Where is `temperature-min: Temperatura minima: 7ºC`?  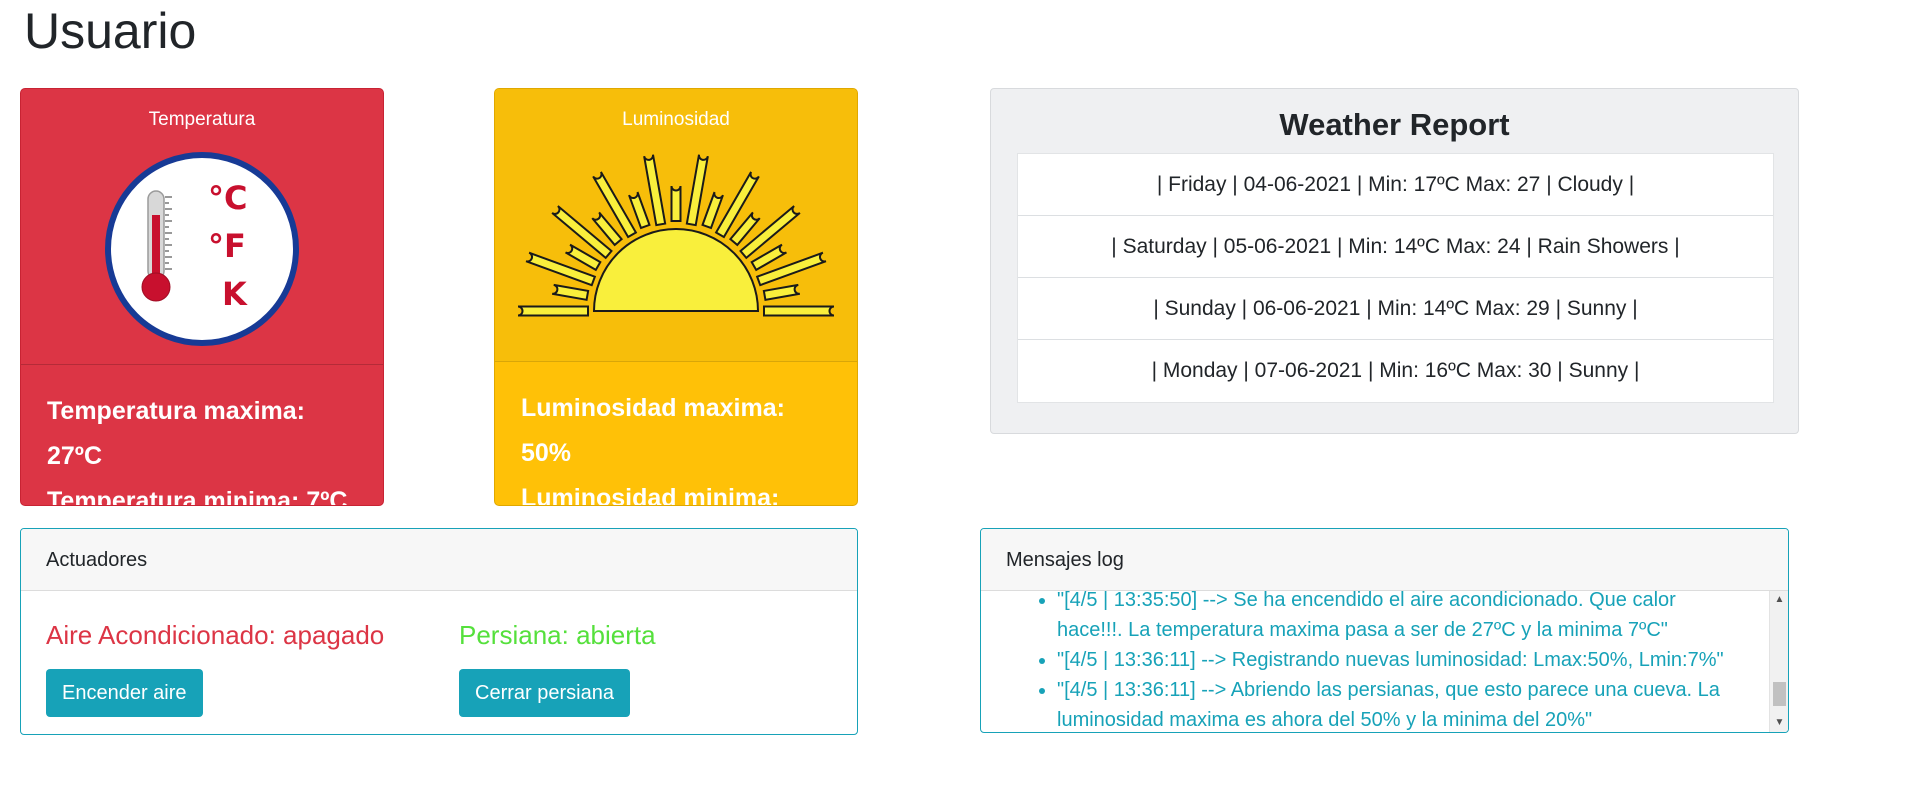
temperature-min: Temperatura minima: 7ºC is located at coordinates (197, 496).